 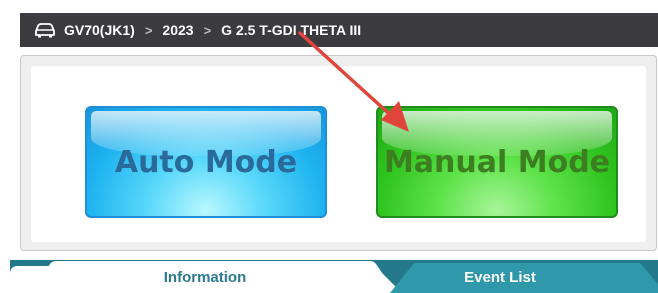 I want to click on auto-mode-label: Auto Mode, so click(x=206, y=162).